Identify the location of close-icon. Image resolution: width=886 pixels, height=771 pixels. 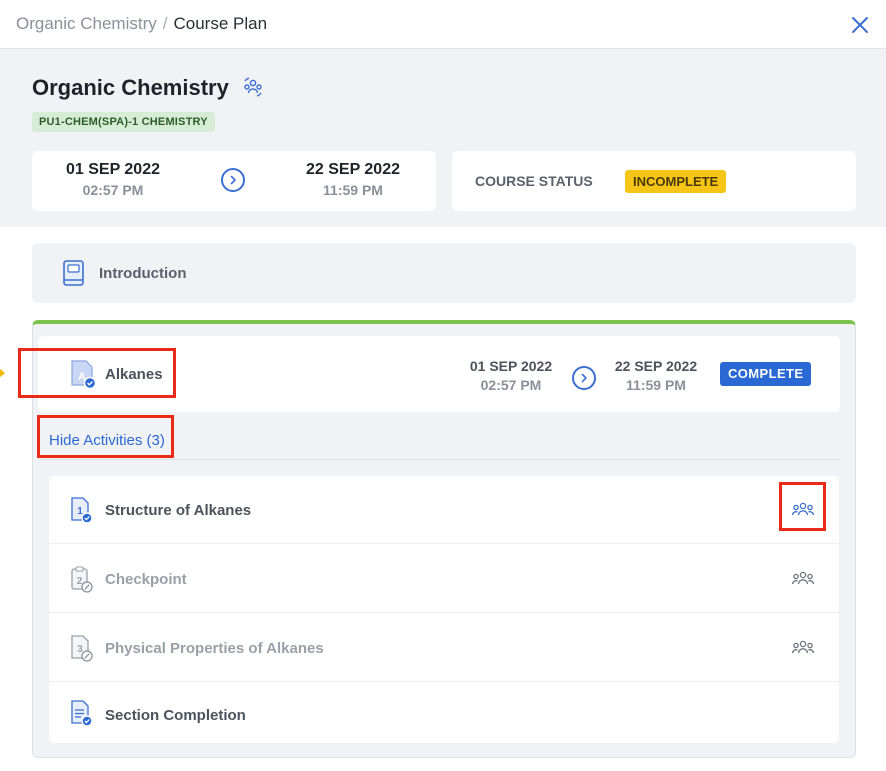
(860, 25).